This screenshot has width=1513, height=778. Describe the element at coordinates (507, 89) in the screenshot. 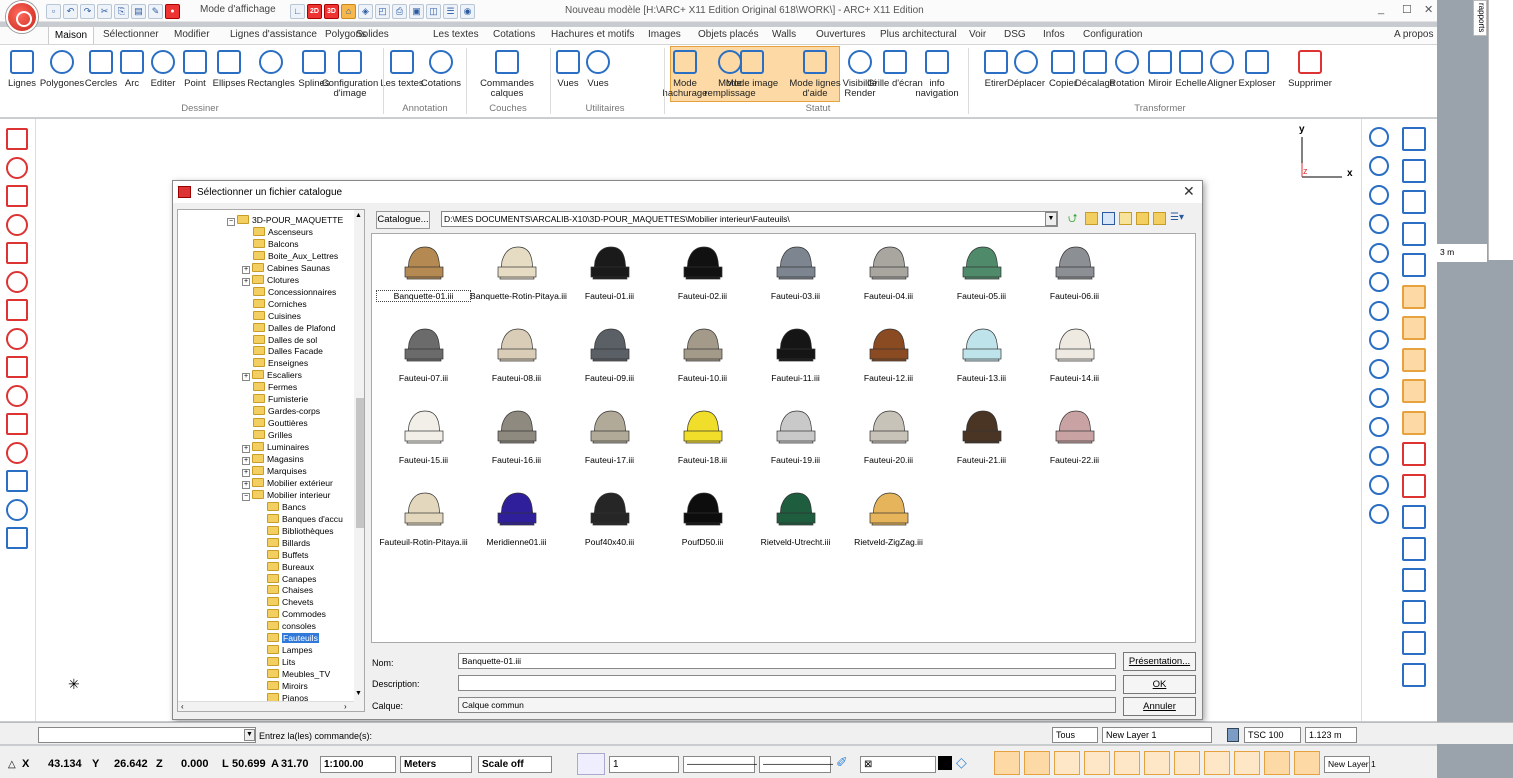

I see `commandes-calques-button: Commandes calques` at that location.